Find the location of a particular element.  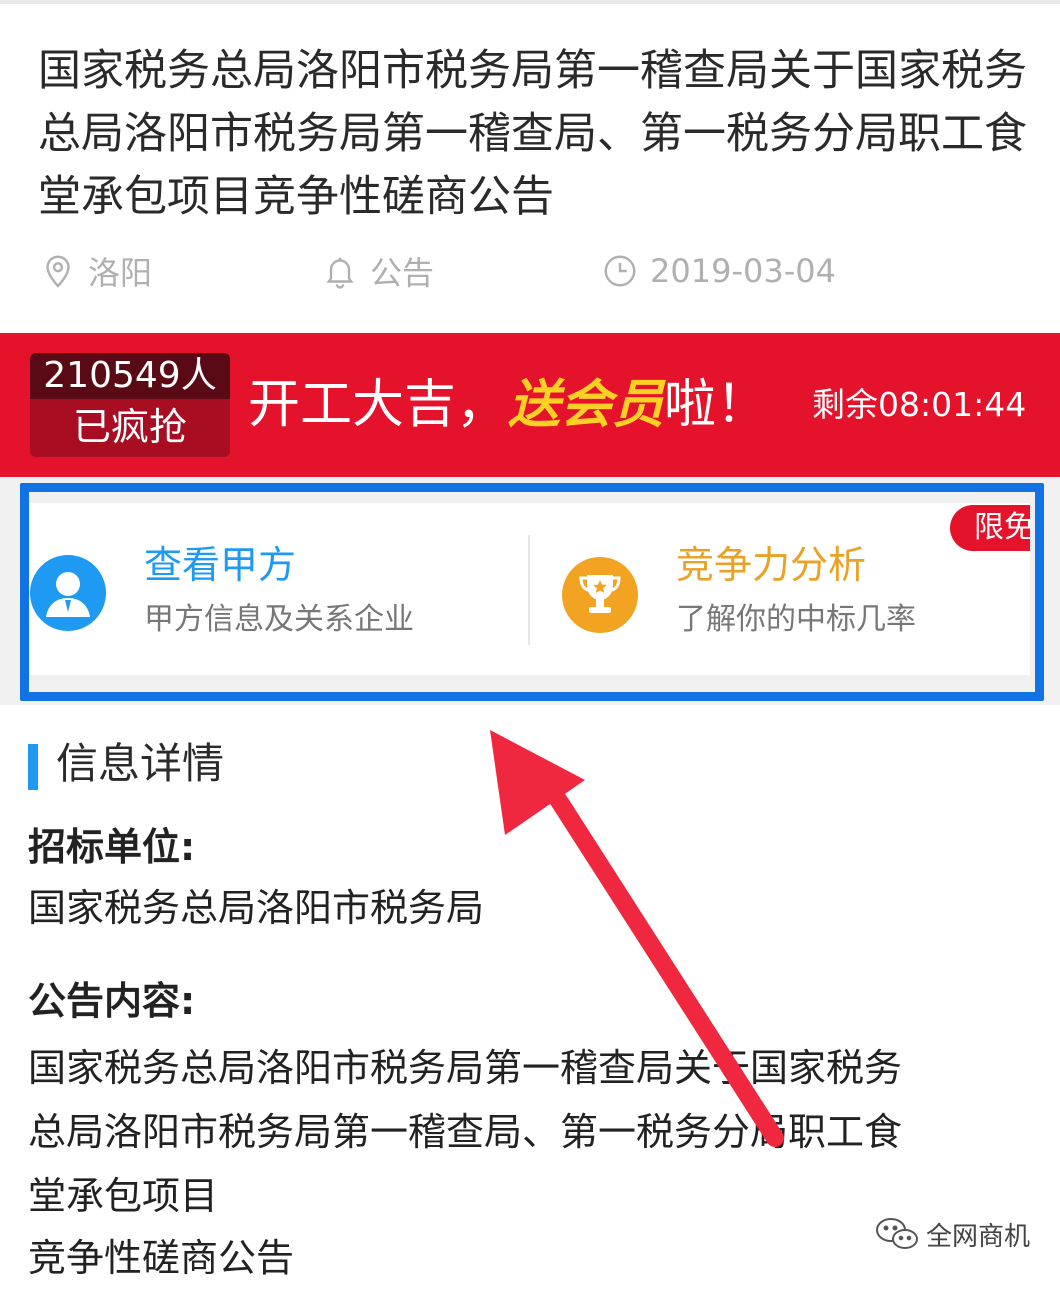

watermark-text: 全网商机 is located at coordinates (978, 1236).